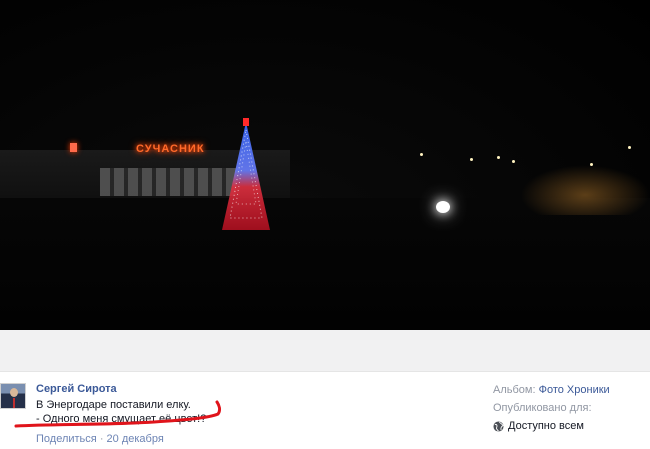 The width and height of the screenshot is (650, 449). I want to click on globe-icon, so click(498, 426).